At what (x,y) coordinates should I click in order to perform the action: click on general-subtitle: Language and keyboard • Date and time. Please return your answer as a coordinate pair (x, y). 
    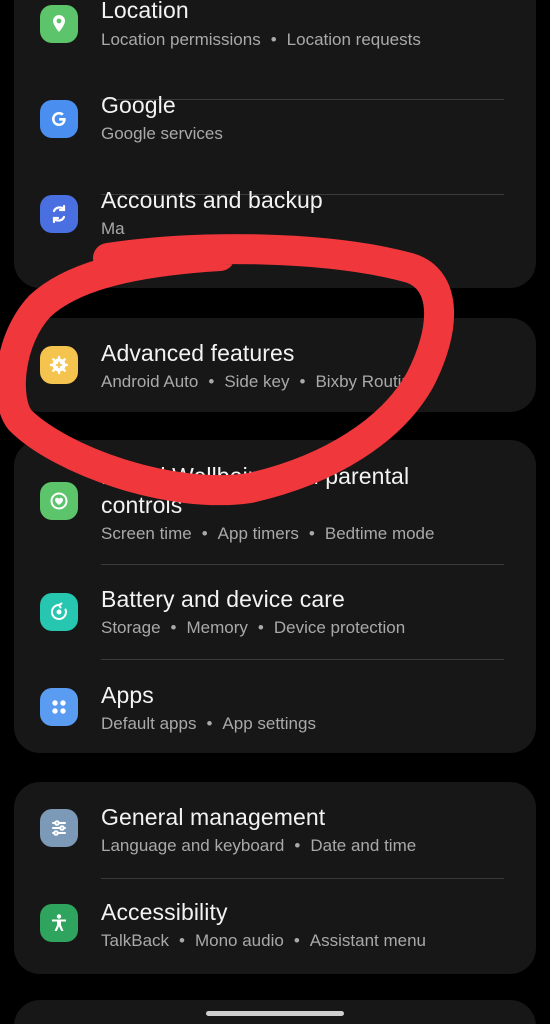
    Looking at the image, I should click on (259, 845).